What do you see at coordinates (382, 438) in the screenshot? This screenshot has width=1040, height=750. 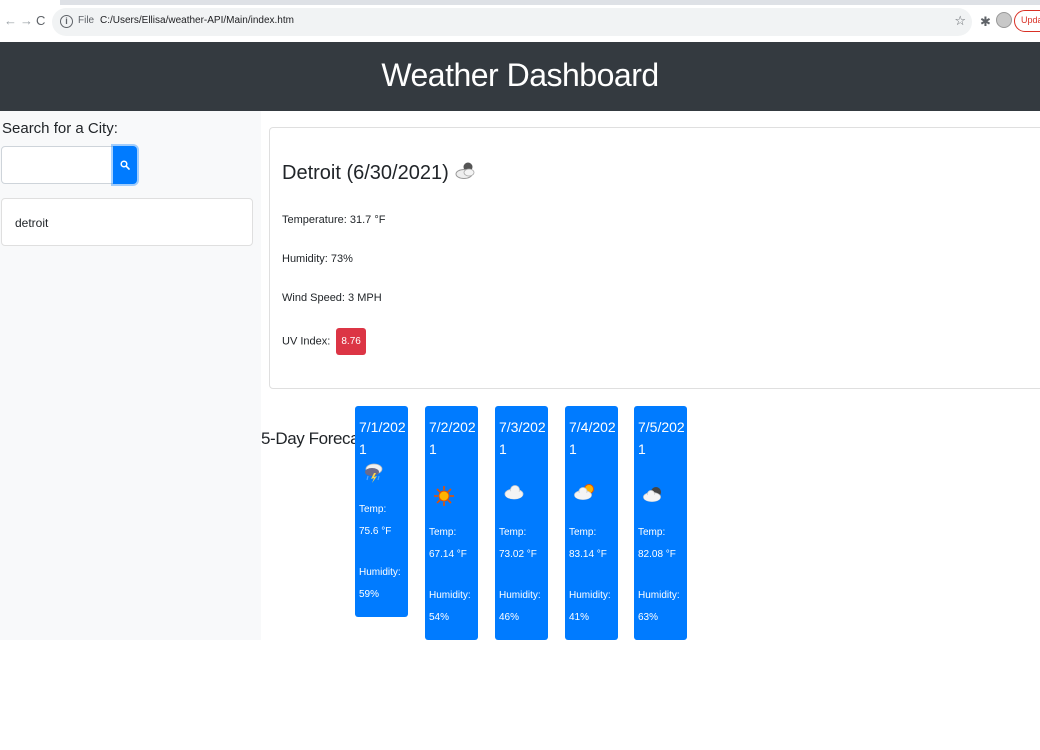 I see `forecast-date: 7/1/2021` at bounding box center [382, 438].